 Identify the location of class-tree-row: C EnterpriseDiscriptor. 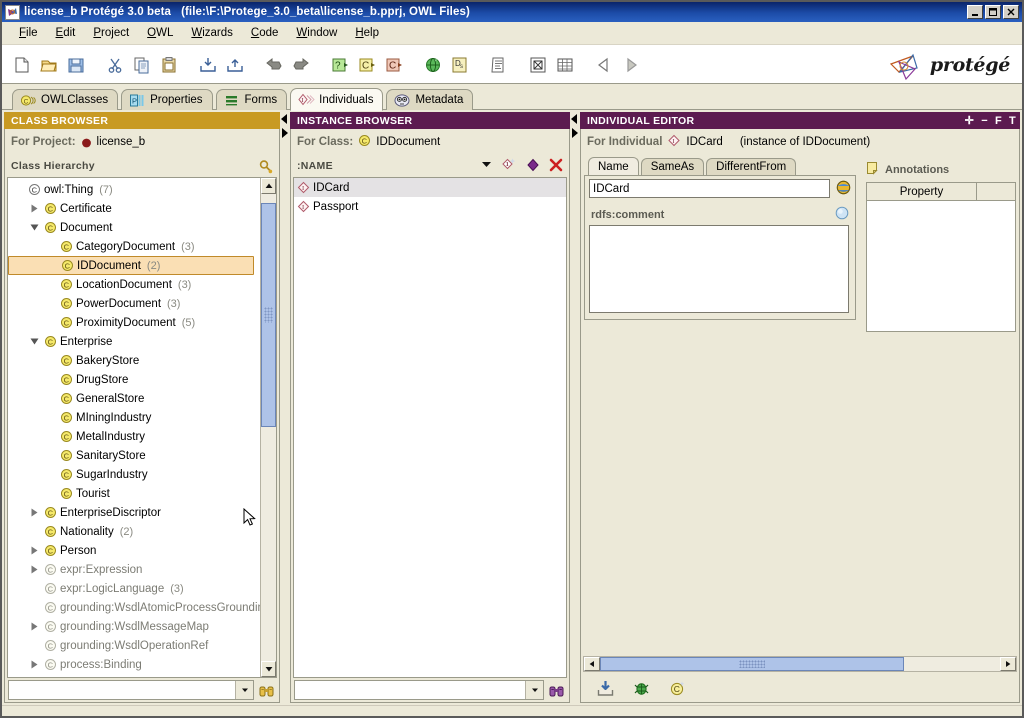
(134, 512).